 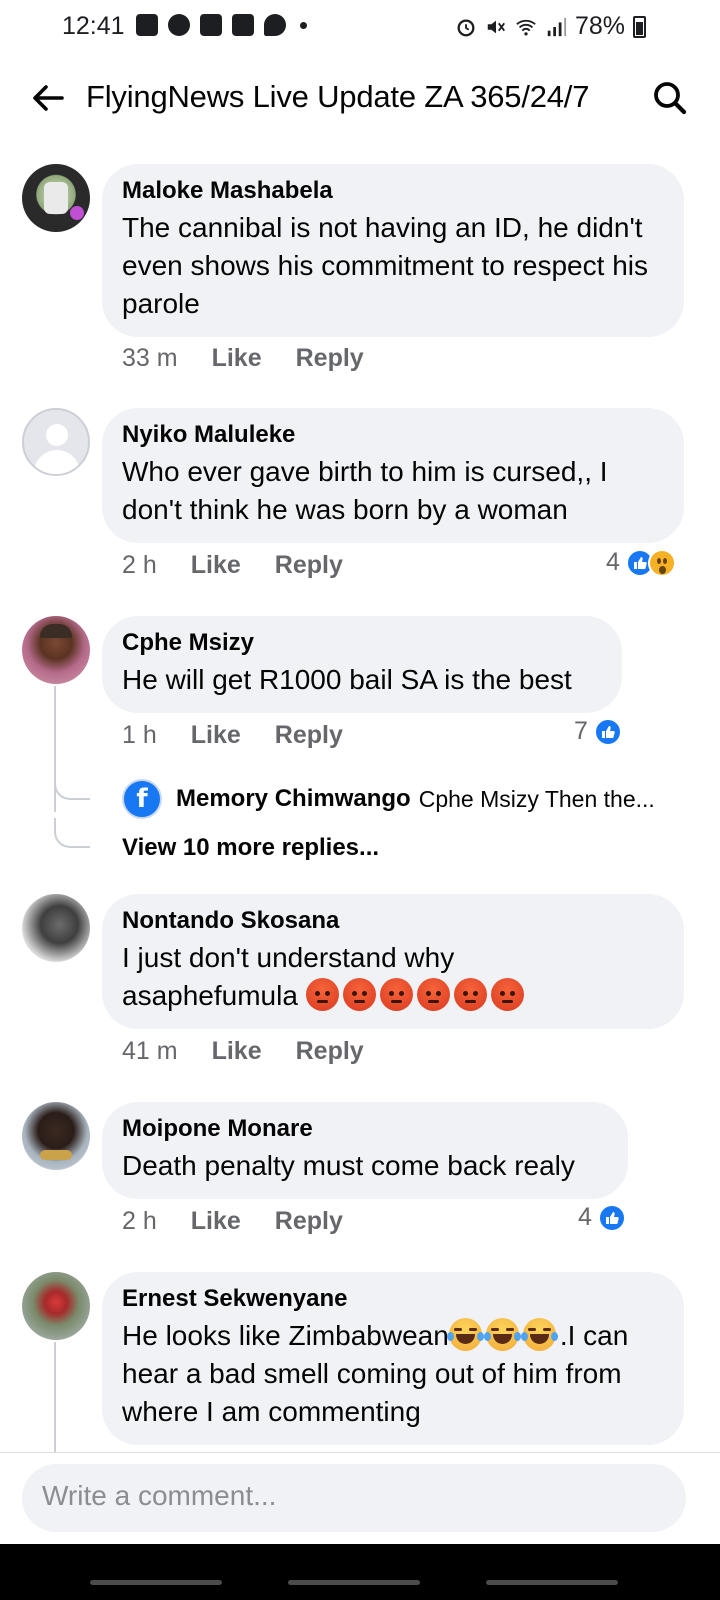 I want to click on alarm-icon, so click(x=466, y=27).